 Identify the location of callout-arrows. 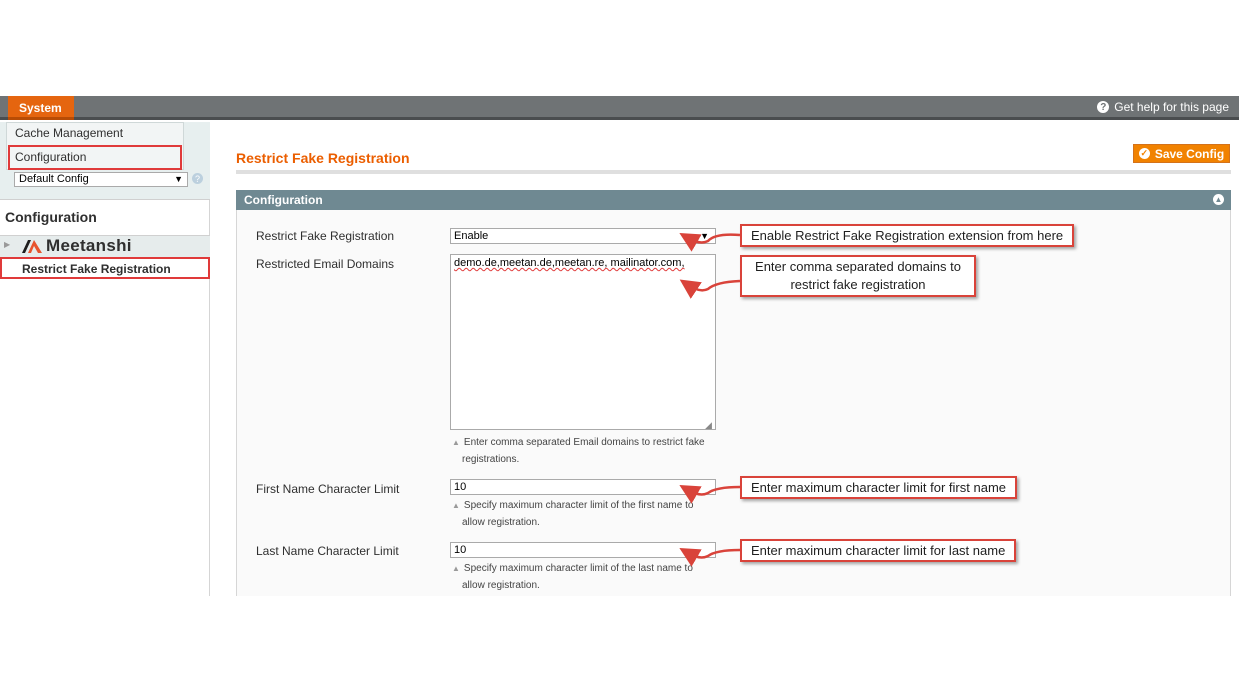
(710, 399).